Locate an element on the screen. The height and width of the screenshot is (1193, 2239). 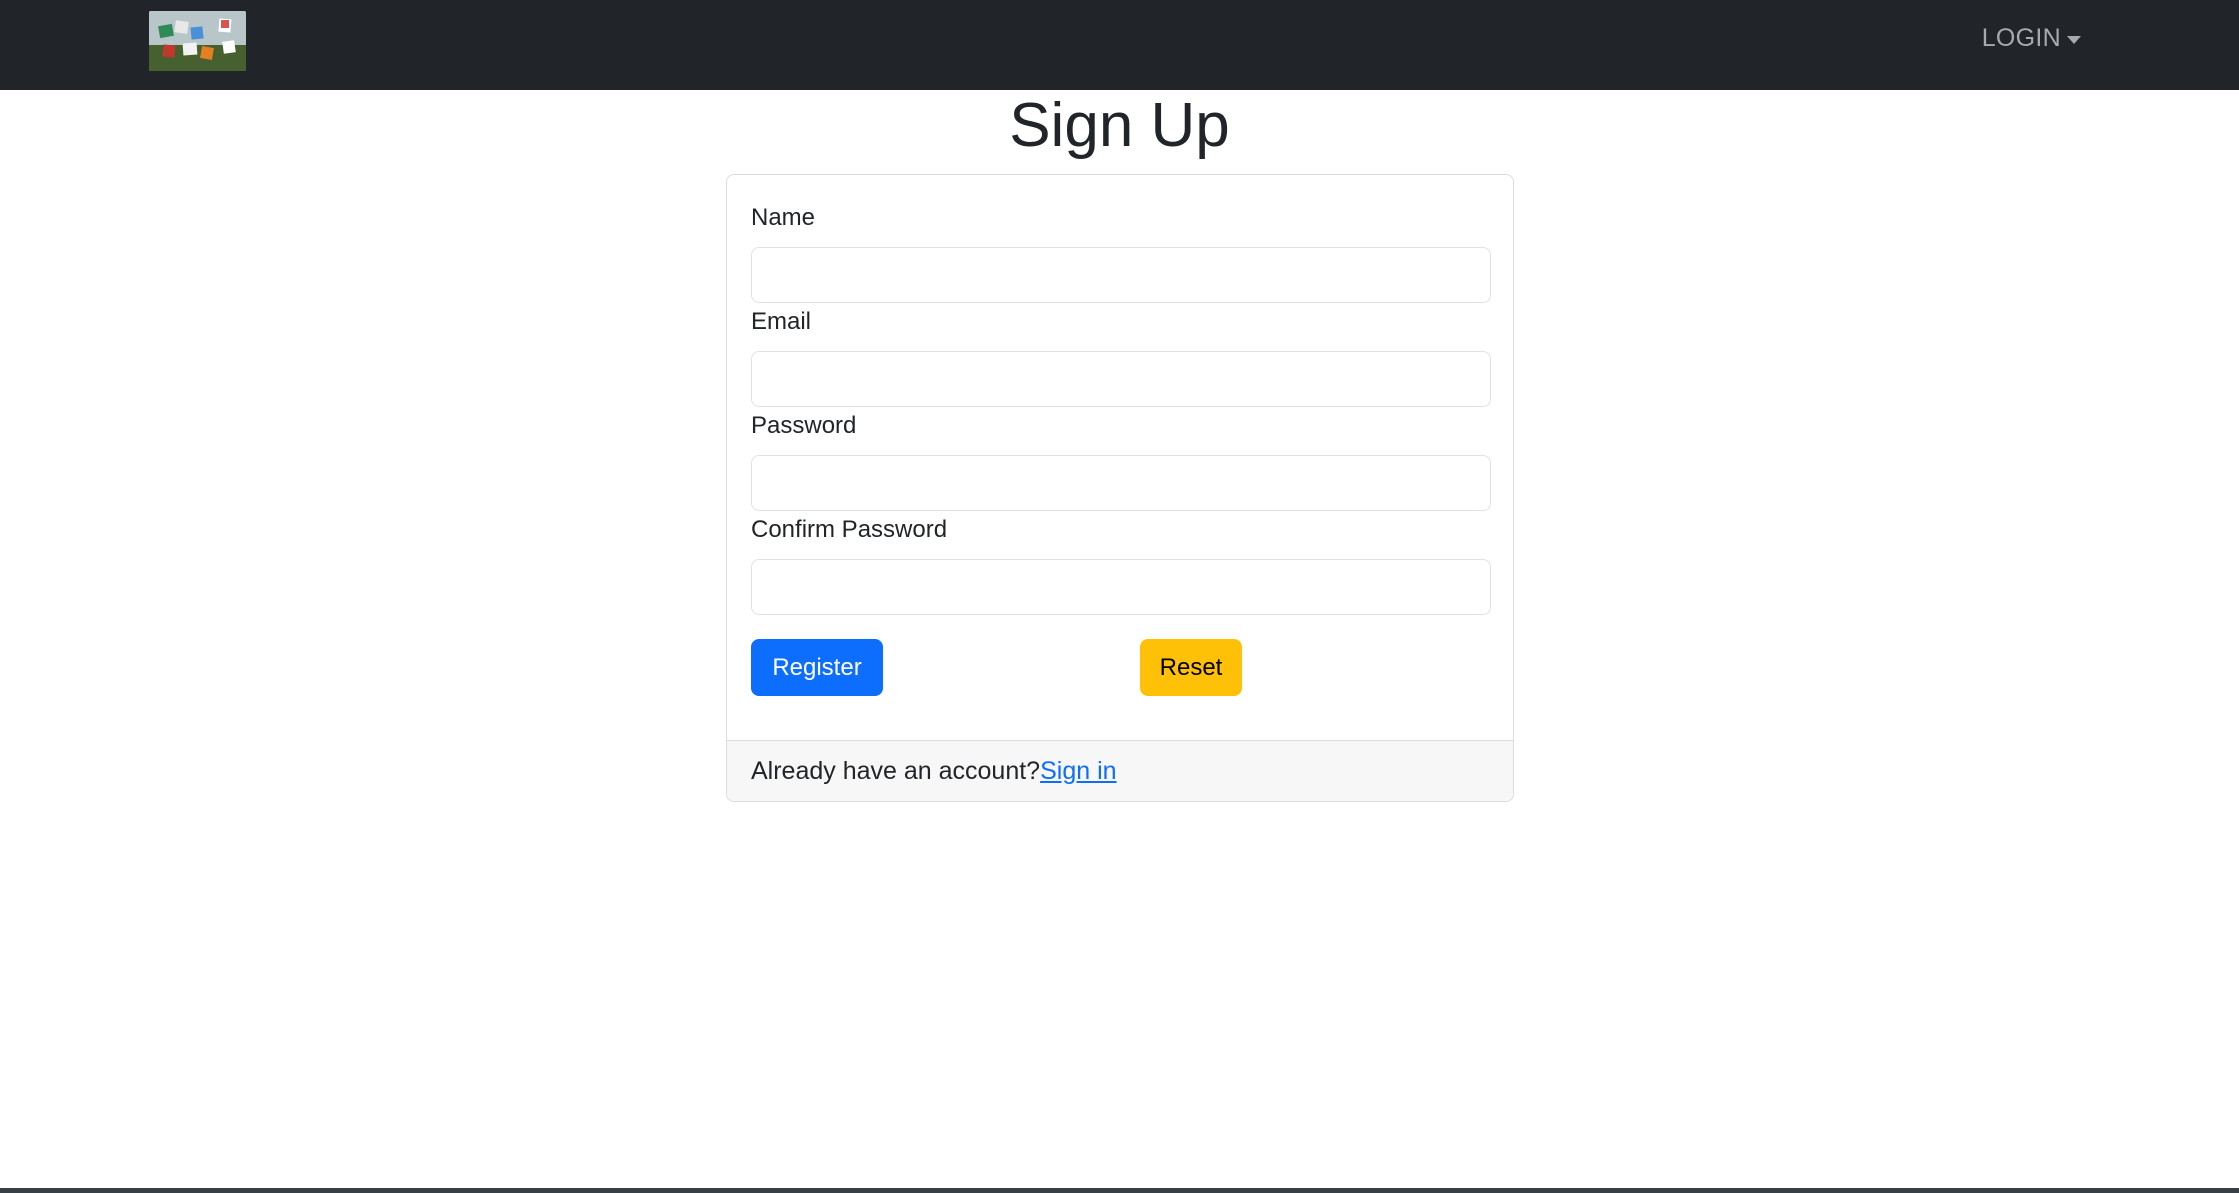
name-input is located at coordinates (1121, 275).